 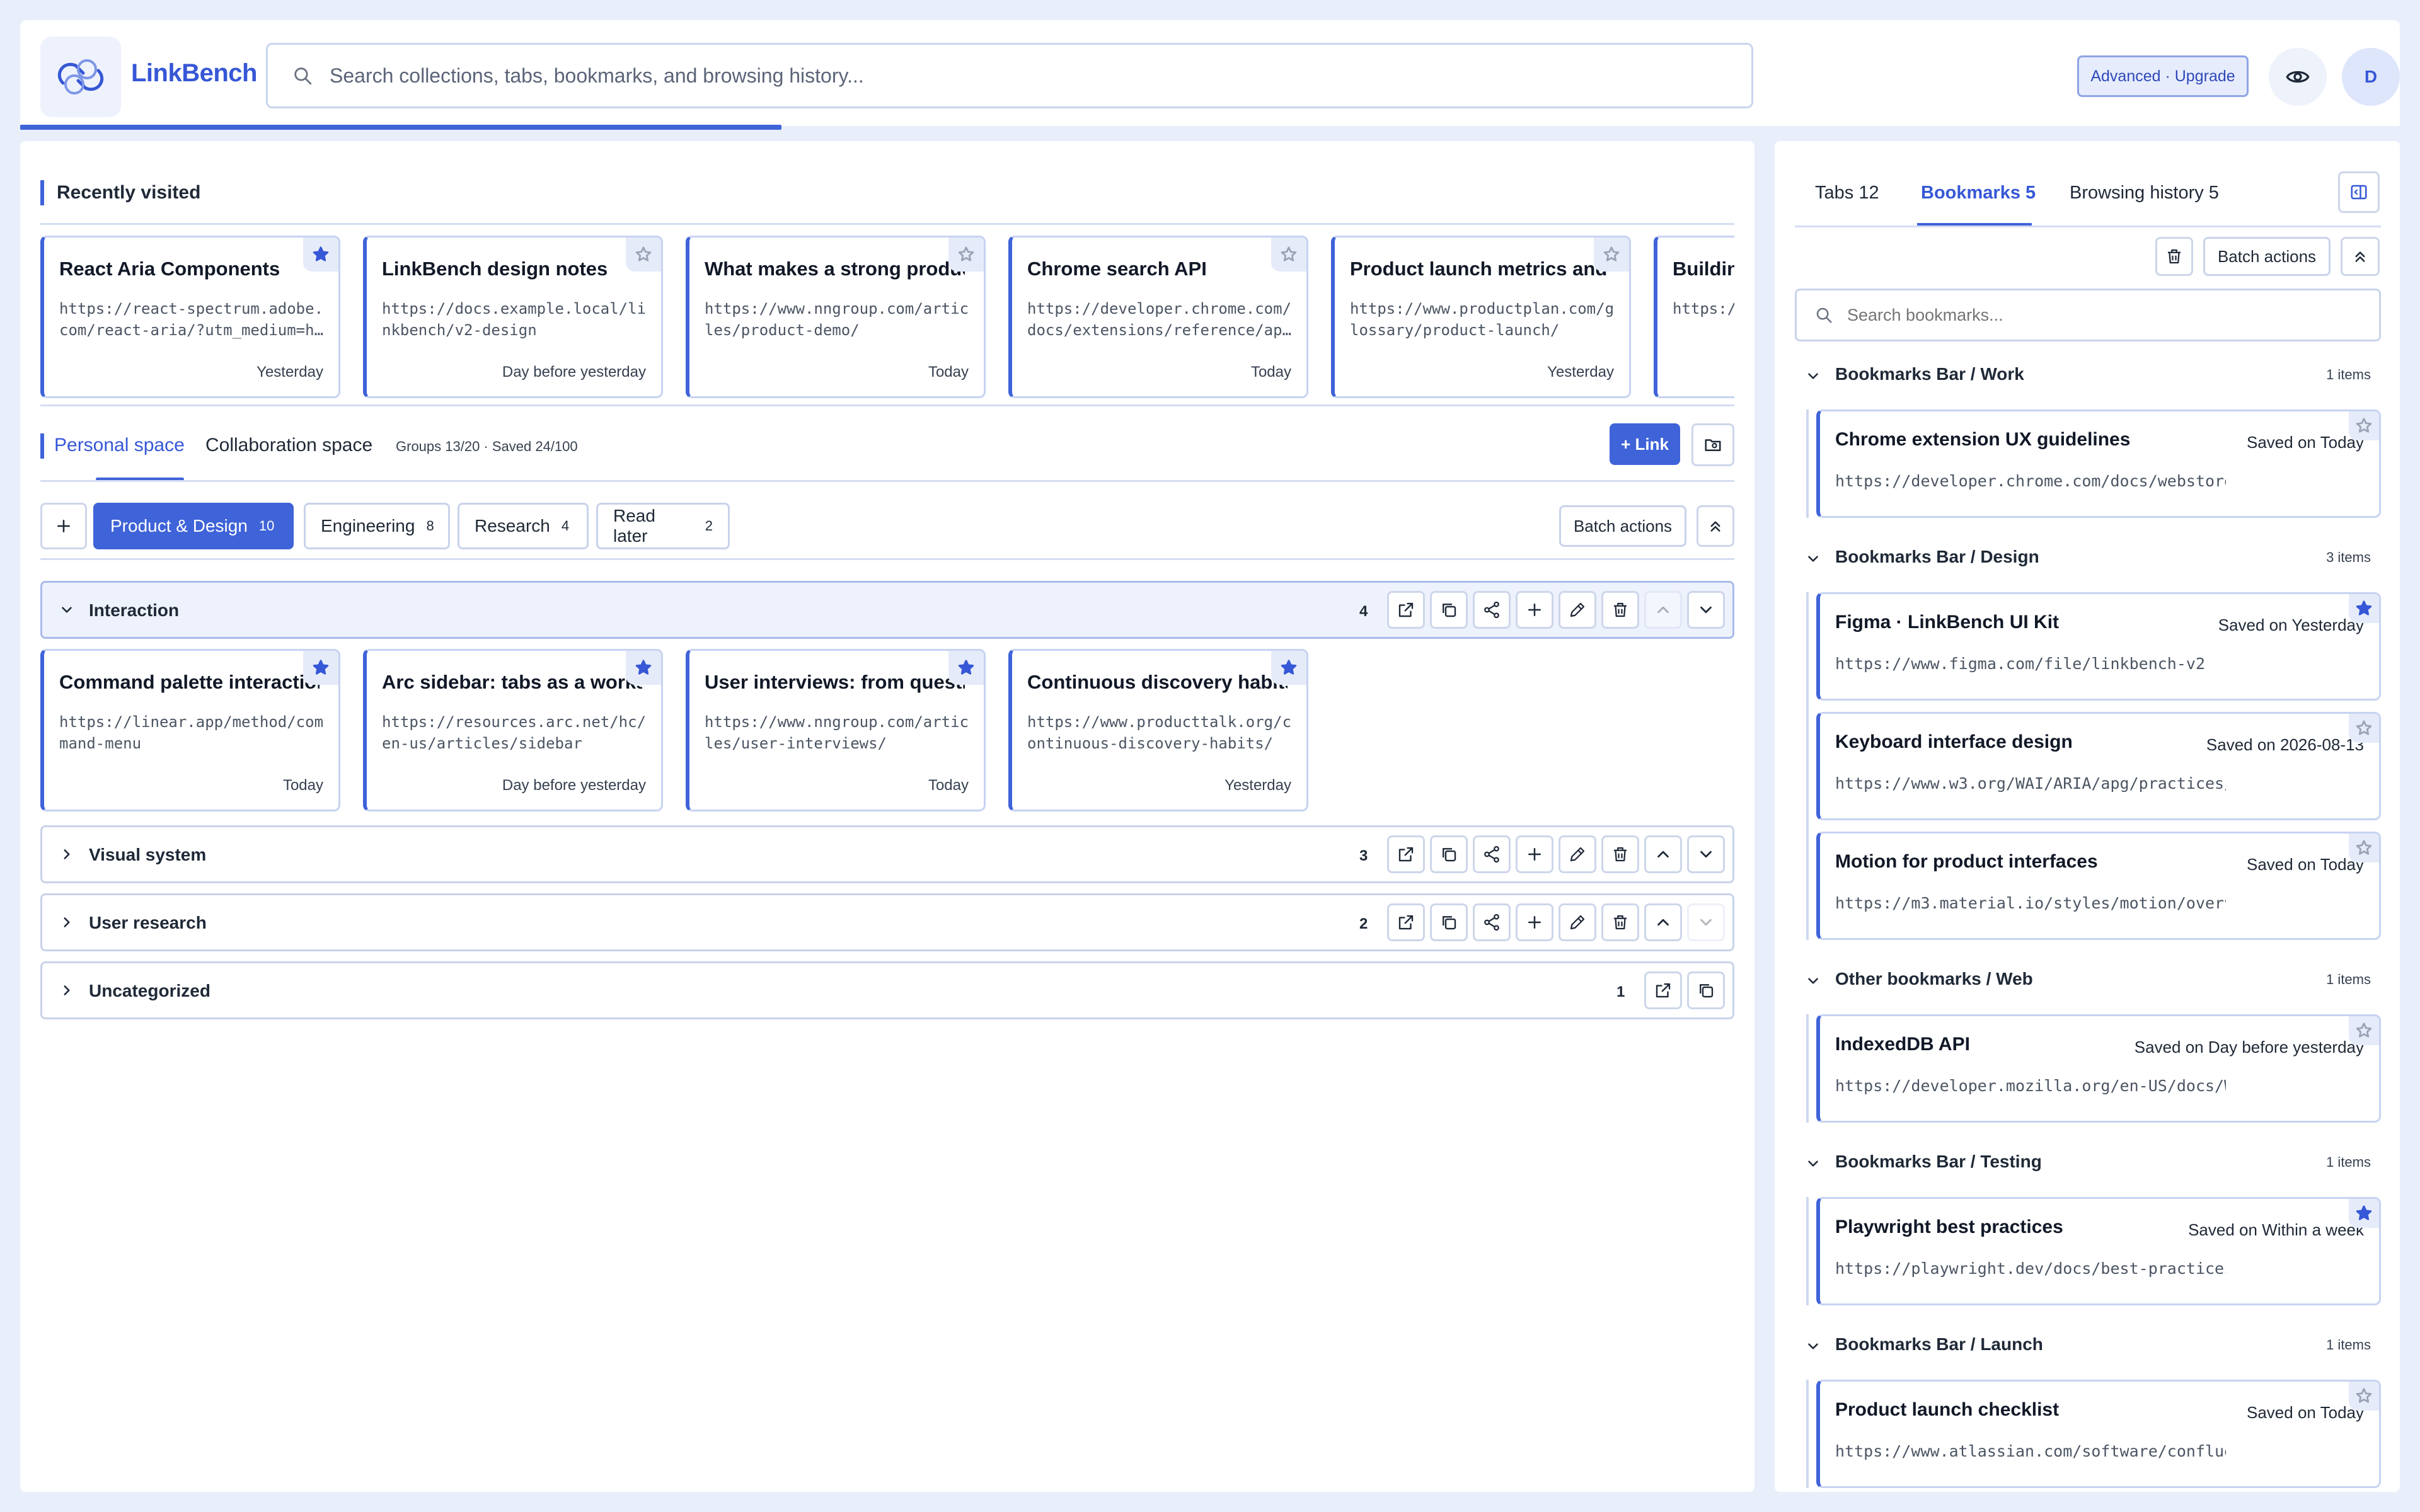 What do you see at coordinates (887, 854) in the screenshot?
I see `group-section-header: Visual system 3` at bounding box center [887, 854].